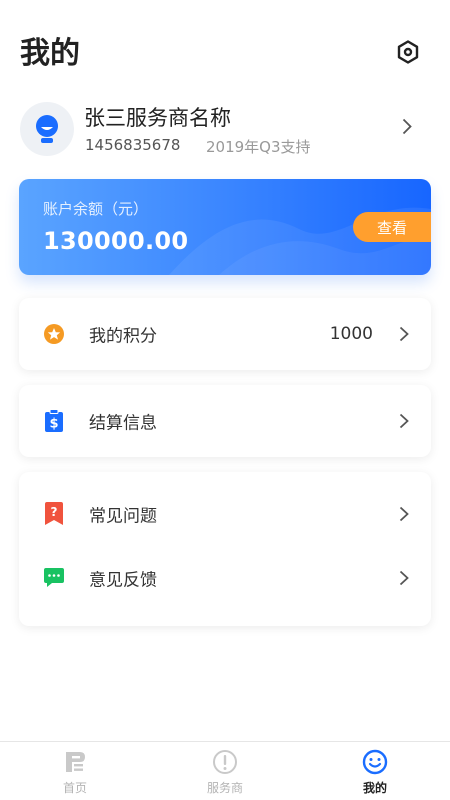 The image size is (450, 800). Describe the element at coordinates (75, 762) in the screenshot. I see `home-p-icon` at that location.